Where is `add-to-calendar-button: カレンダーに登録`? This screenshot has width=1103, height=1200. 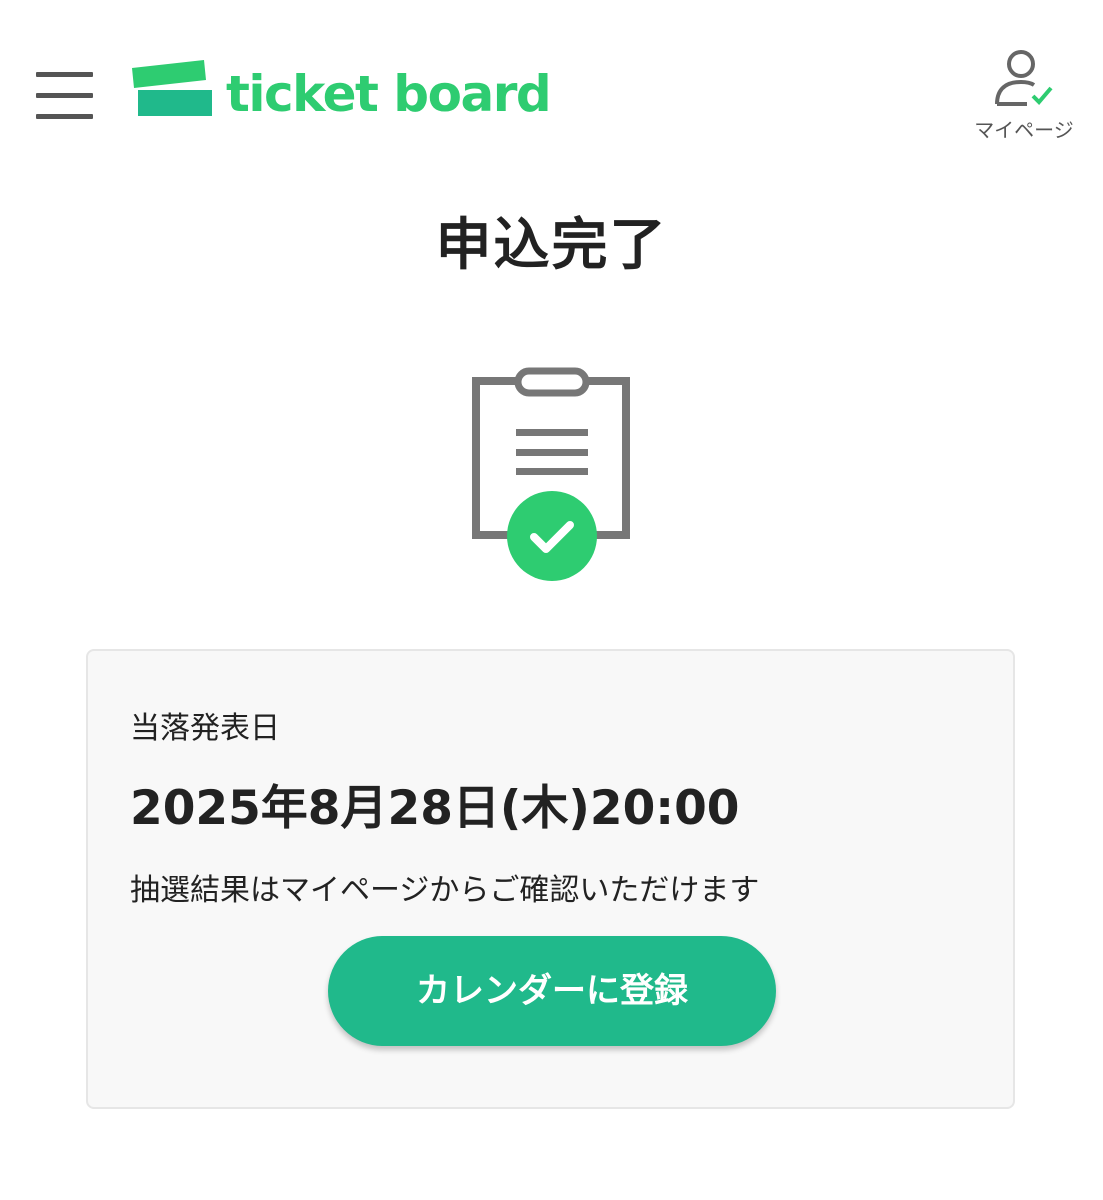
add-to-calendar-button: カレンダーに登録 is located at coordinates (552, 991).